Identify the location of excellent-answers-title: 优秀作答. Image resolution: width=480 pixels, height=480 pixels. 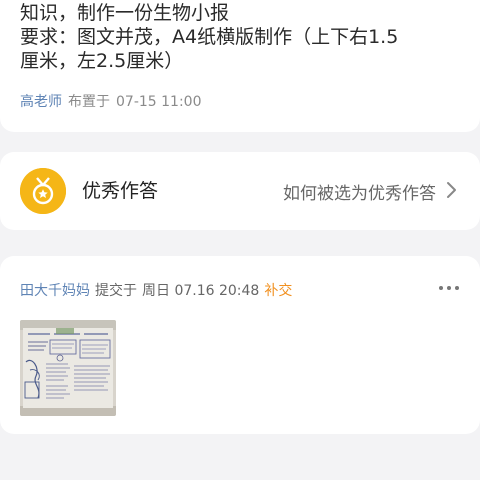
(120, 191).